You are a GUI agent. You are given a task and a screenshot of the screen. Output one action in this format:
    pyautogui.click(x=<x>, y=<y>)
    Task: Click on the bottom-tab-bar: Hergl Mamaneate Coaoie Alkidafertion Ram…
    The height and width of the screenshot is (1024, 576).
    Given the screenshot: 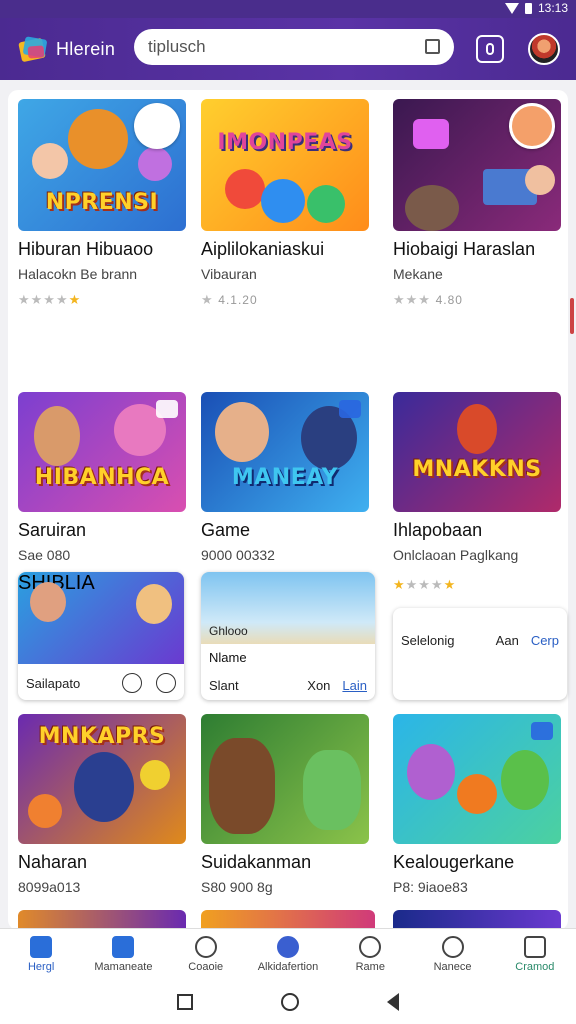 What is the action you would take?
    pyautogui.click(x=288, y=954)
    